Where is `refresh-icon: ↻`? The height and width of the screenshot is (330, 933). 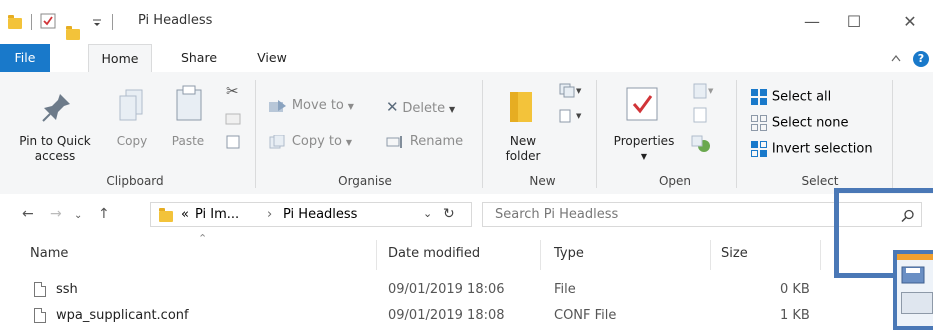
refresh-icon: ↻ is located at coordinates (449, 214).